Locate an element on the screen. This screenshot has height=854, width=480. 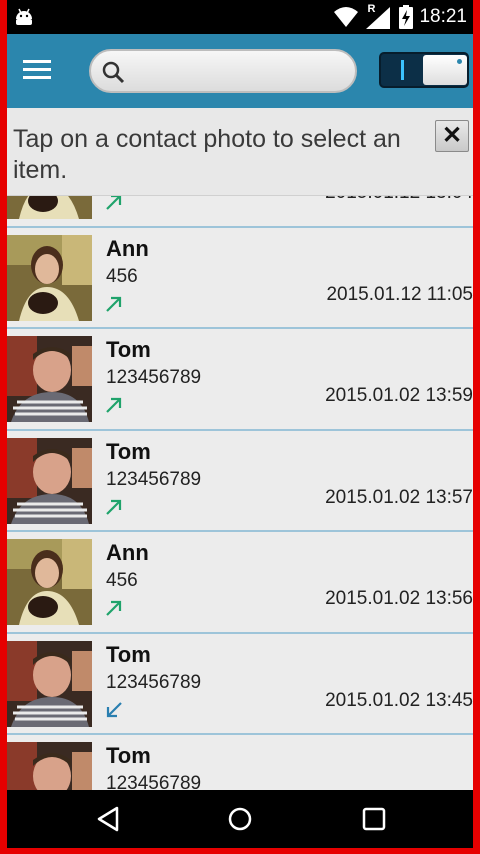
call-timestamp: 2015.01.02 13:45 is located at coordinates (399, 700).